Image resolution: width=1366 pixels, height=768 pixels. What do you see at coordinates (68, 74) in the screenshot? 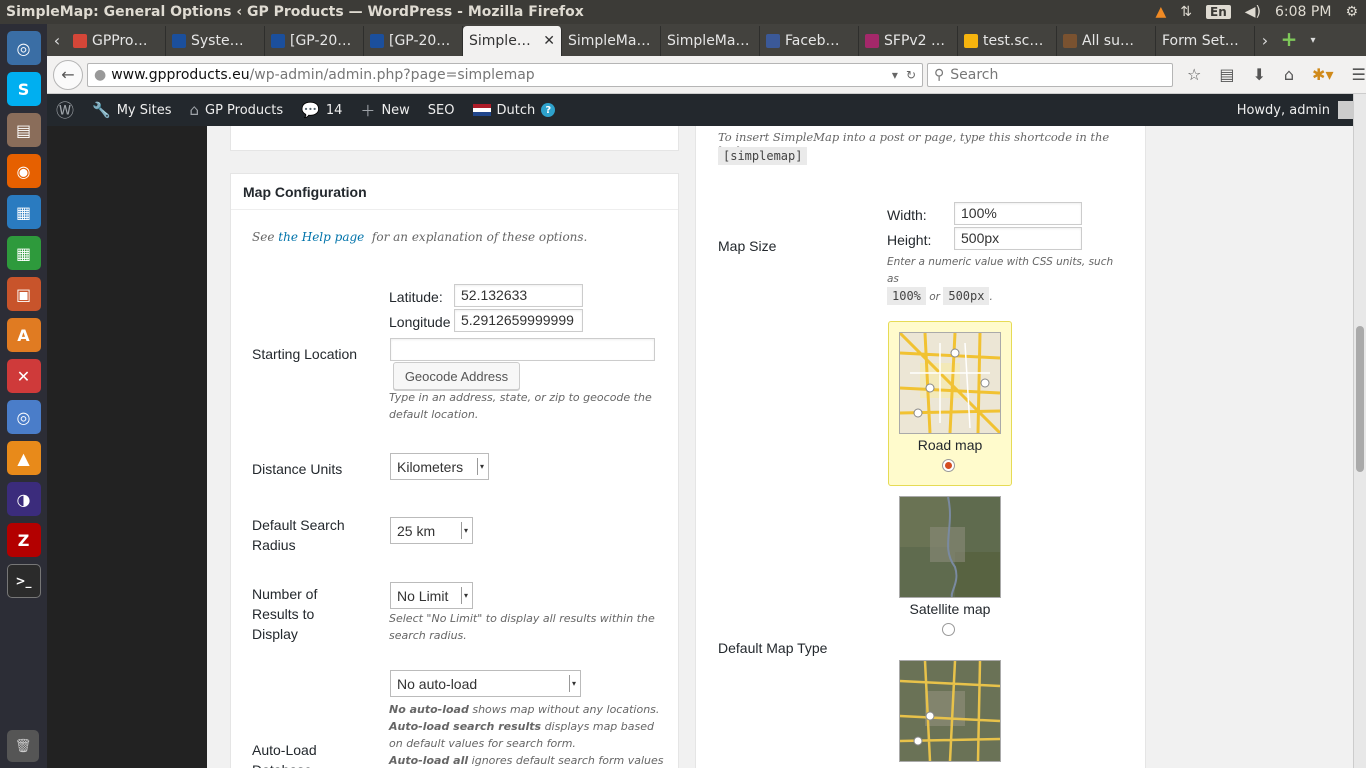
I see `back-arrow-icon: ←` at bounding box center [68, 74].